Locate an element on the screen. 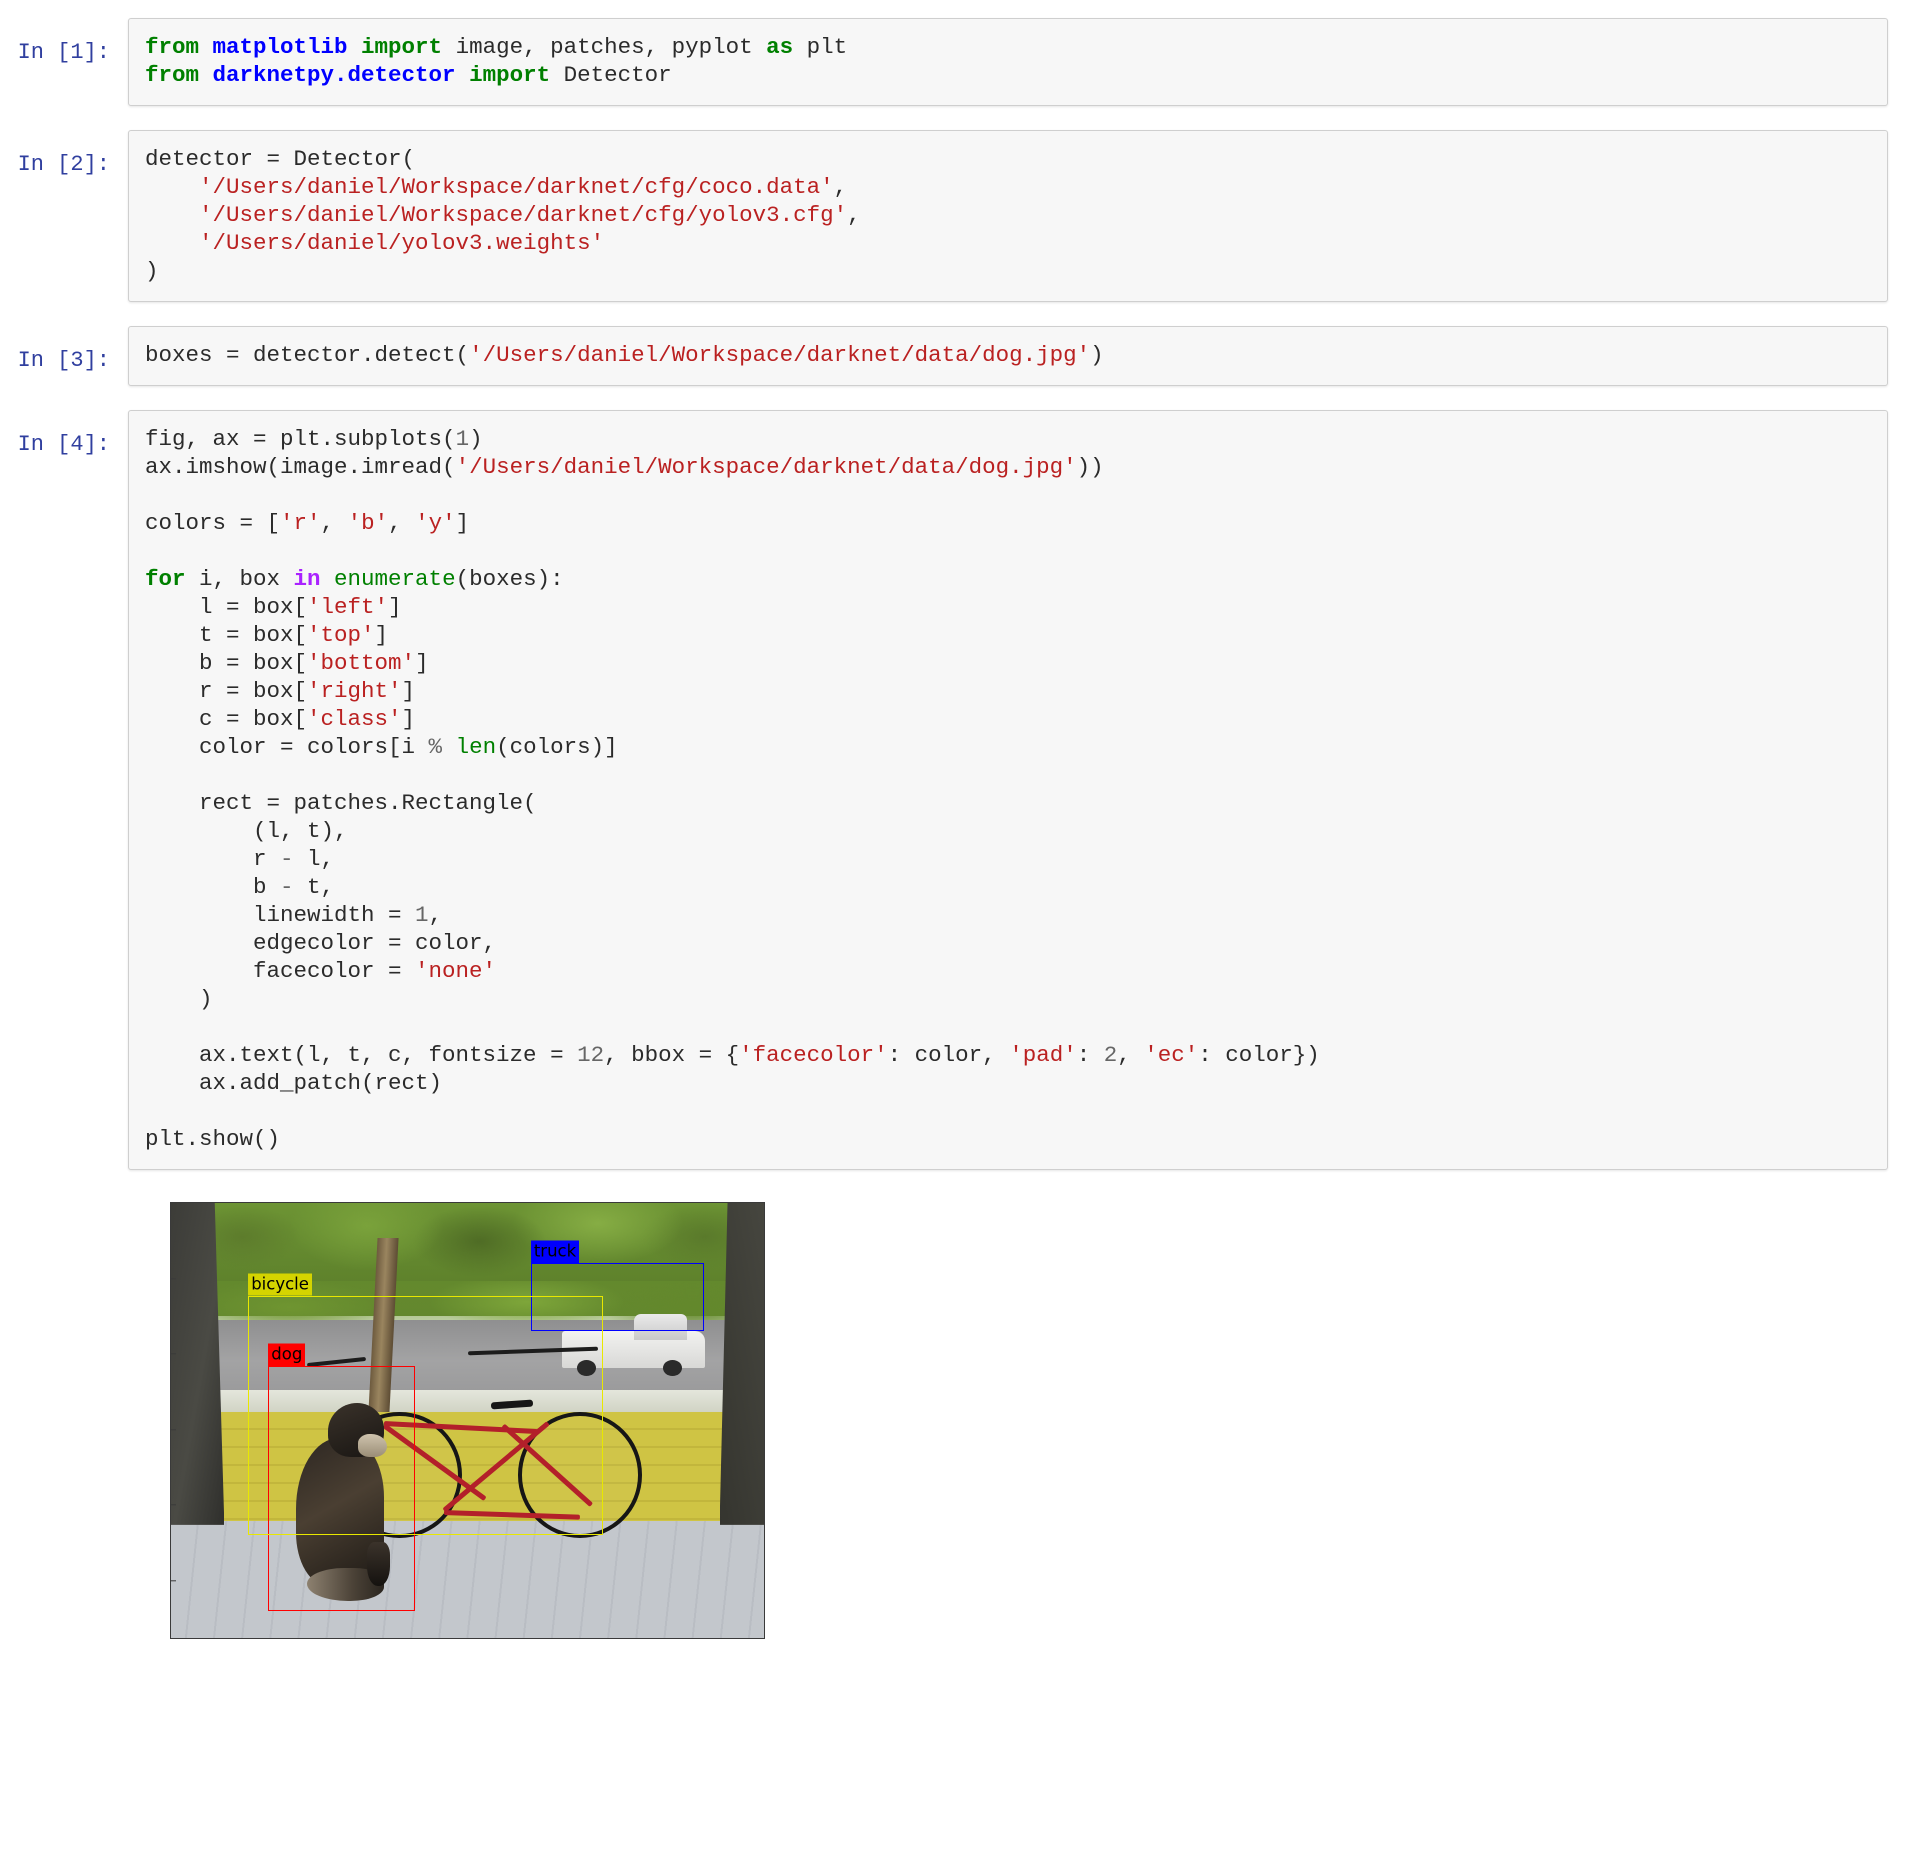 The image size is (1914, 1872). x-axis-tick-label: 0 is located at coordinates (173, 1638).